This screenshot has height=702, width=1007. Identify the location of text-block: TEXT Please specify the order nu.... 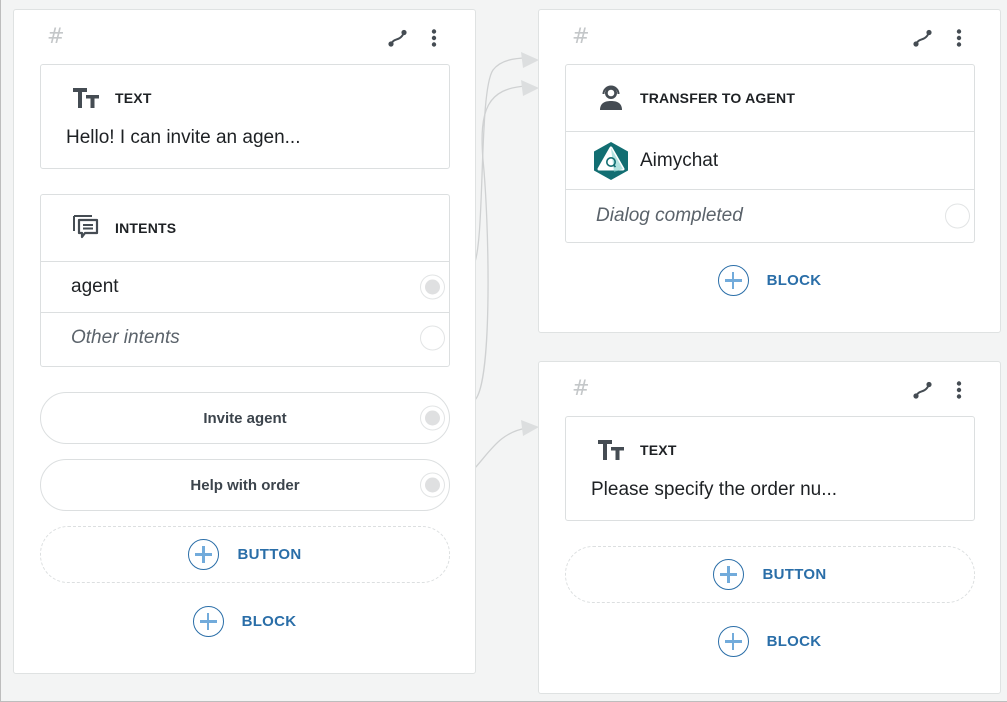
(770, 468).